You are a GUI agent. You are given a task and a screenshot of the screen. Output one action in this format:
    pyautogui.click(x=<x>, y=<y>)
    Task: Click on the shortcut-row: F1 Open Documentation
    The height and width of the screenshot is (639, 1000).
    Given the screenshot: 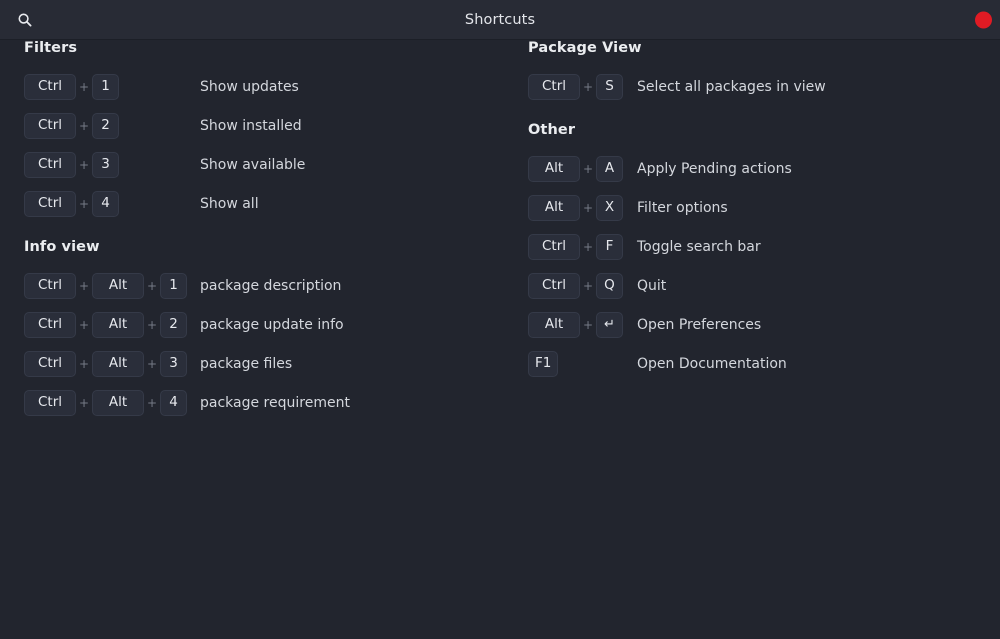 What is the action you would take?
    pyautogui.click(x=758, y=363)
    